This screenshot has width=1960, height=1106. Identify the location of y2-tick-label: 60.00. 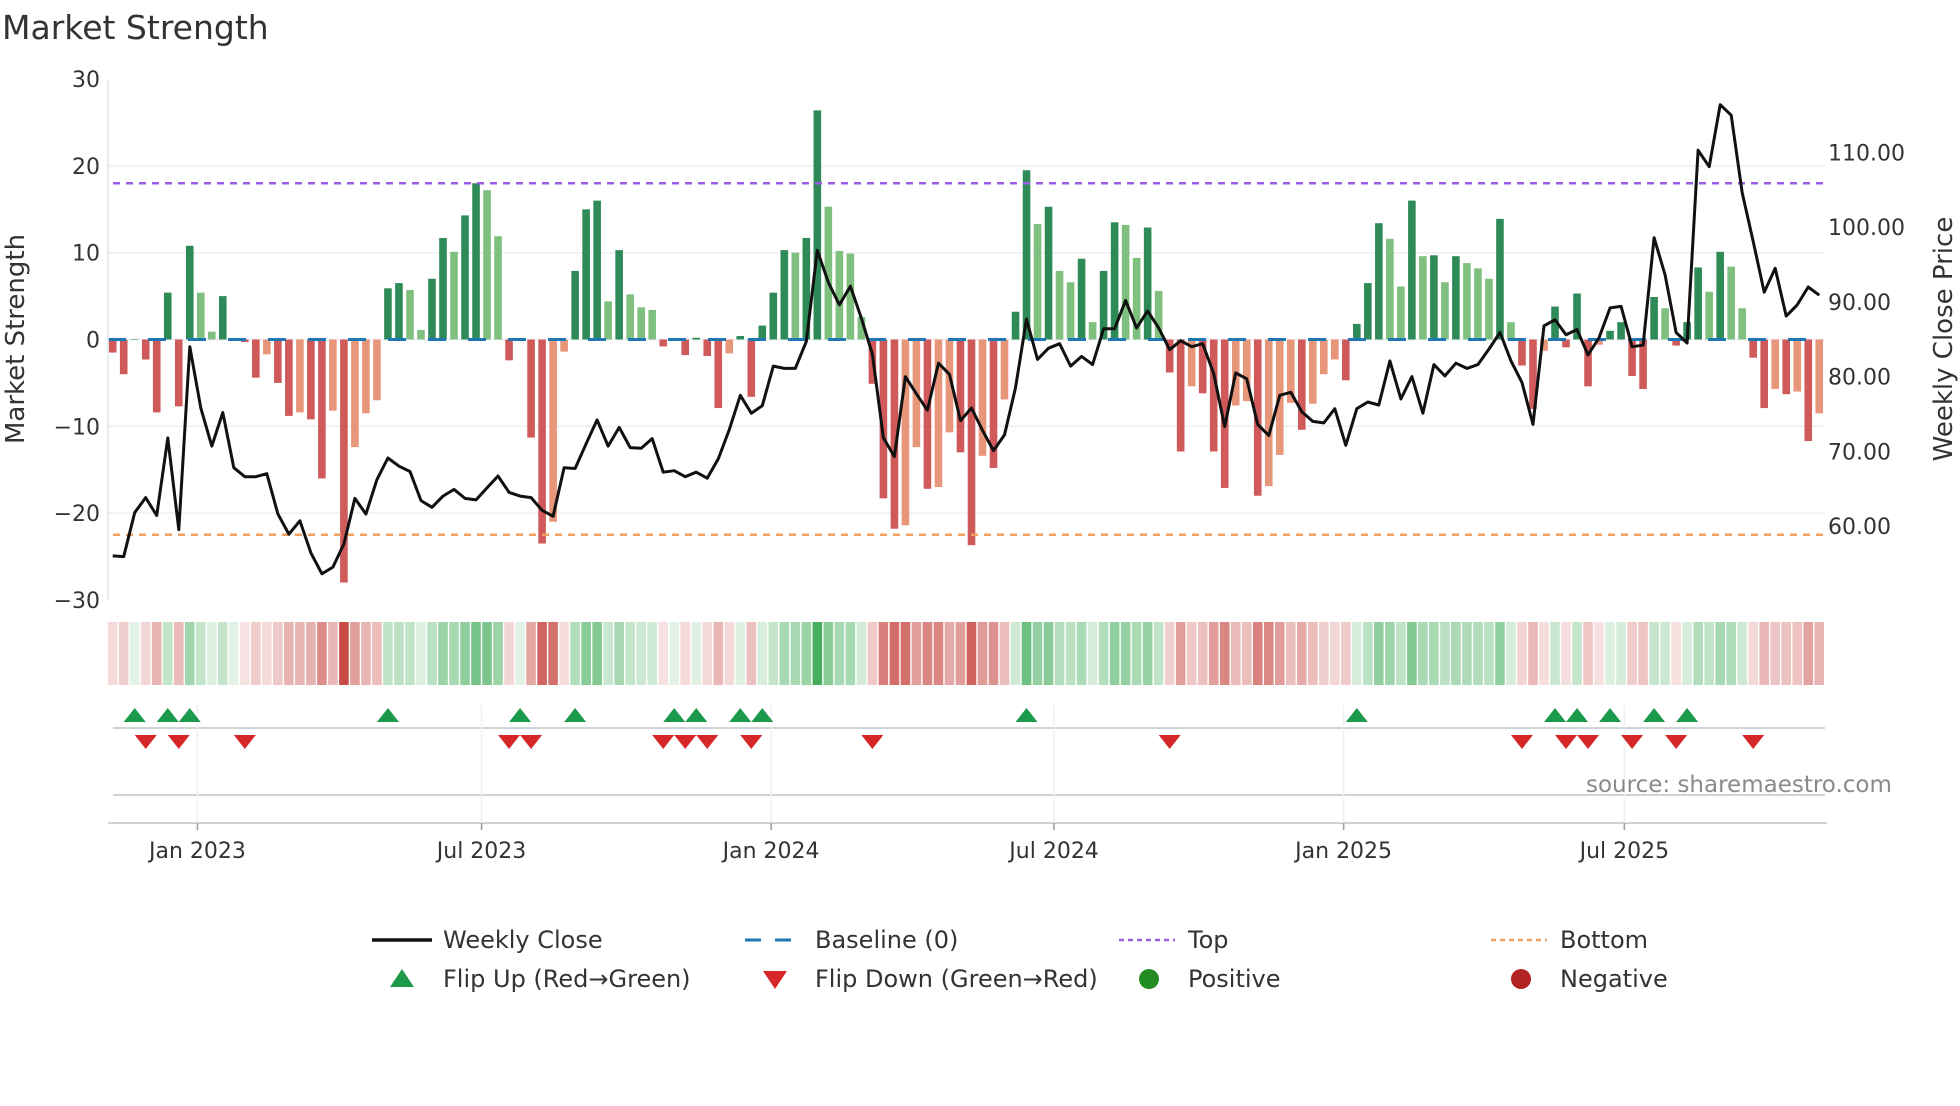
(1859, 527).